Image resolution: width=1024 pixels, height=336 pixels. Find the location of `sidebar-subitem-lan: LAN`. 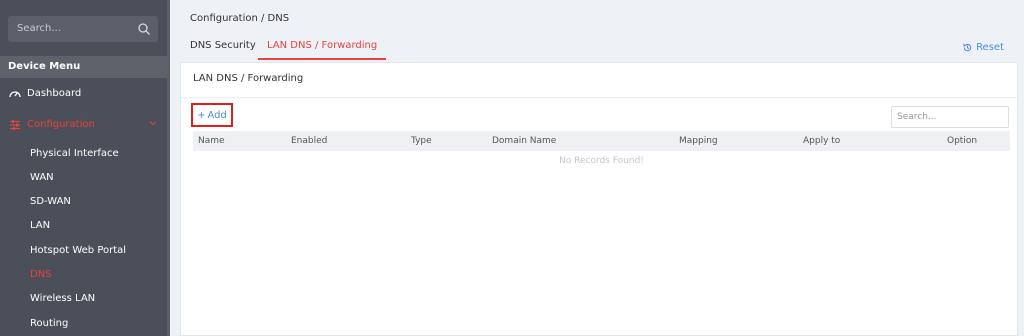

sidebar-subitem-lan: LAN is located at coordinates (83, 226).